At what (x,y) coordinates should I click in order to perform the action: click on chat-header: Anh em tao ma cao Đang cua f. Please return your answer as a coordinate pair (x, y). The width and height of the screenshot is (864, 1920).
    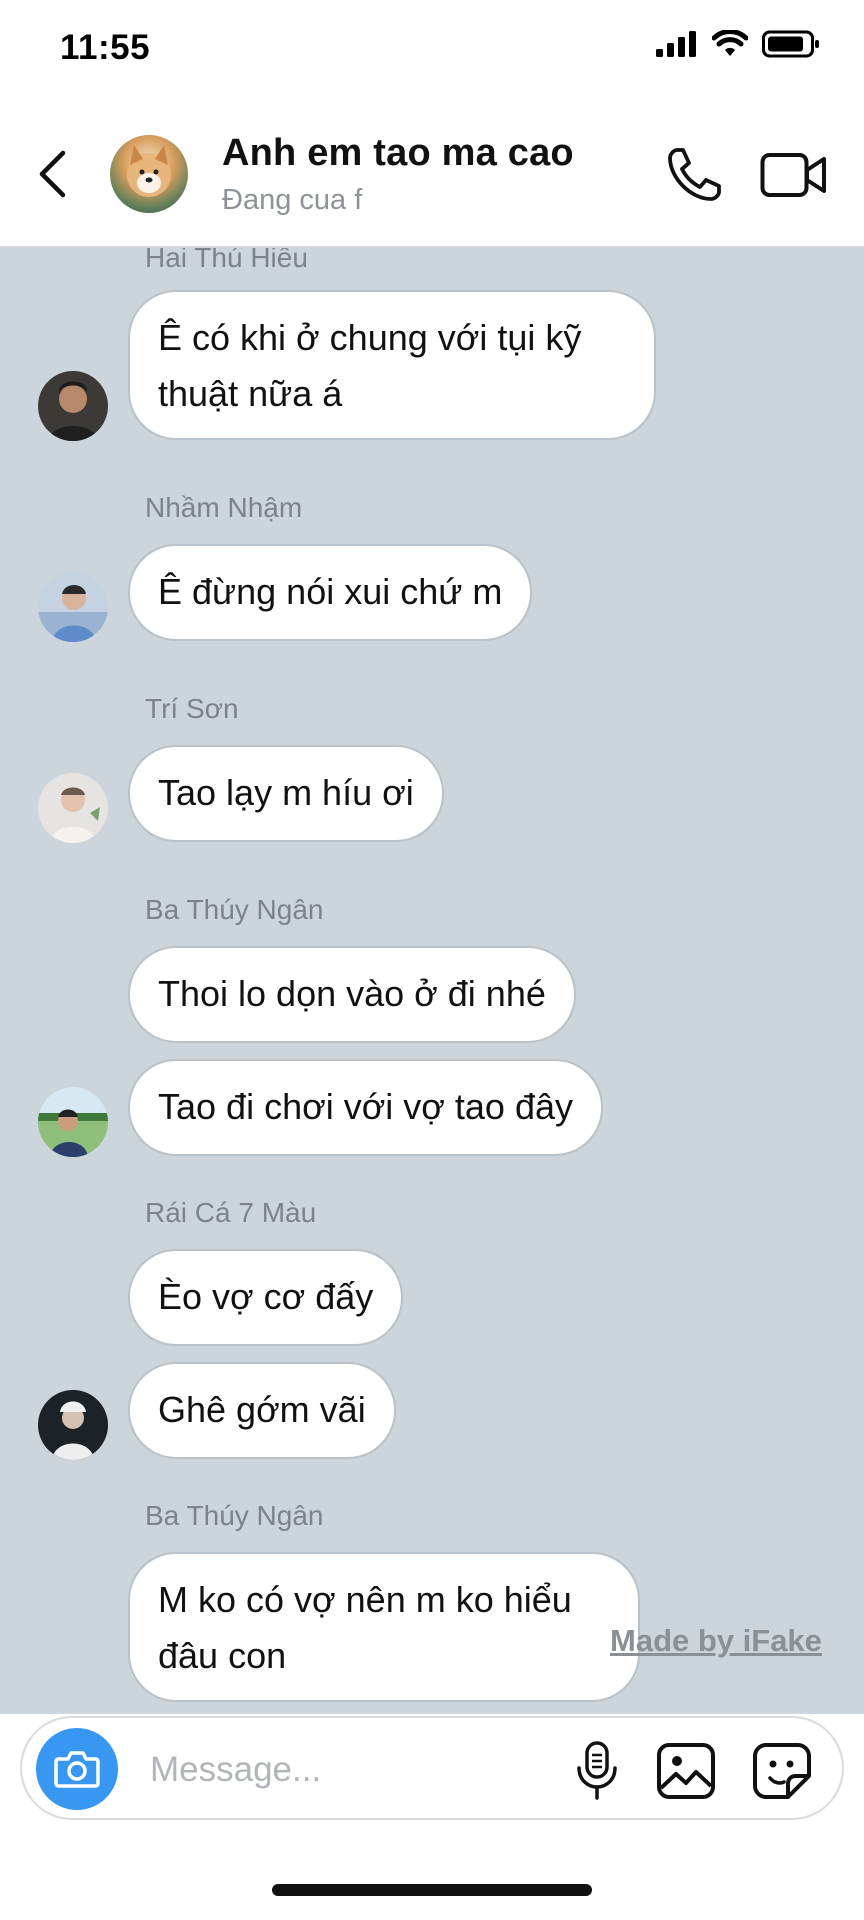
    Looking at the image, I should click on (432, 174).